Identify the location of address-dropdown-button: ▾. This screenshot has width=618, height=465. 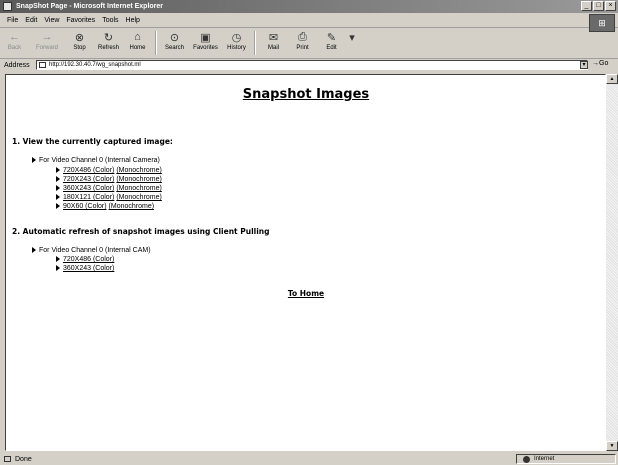
(584, 65).